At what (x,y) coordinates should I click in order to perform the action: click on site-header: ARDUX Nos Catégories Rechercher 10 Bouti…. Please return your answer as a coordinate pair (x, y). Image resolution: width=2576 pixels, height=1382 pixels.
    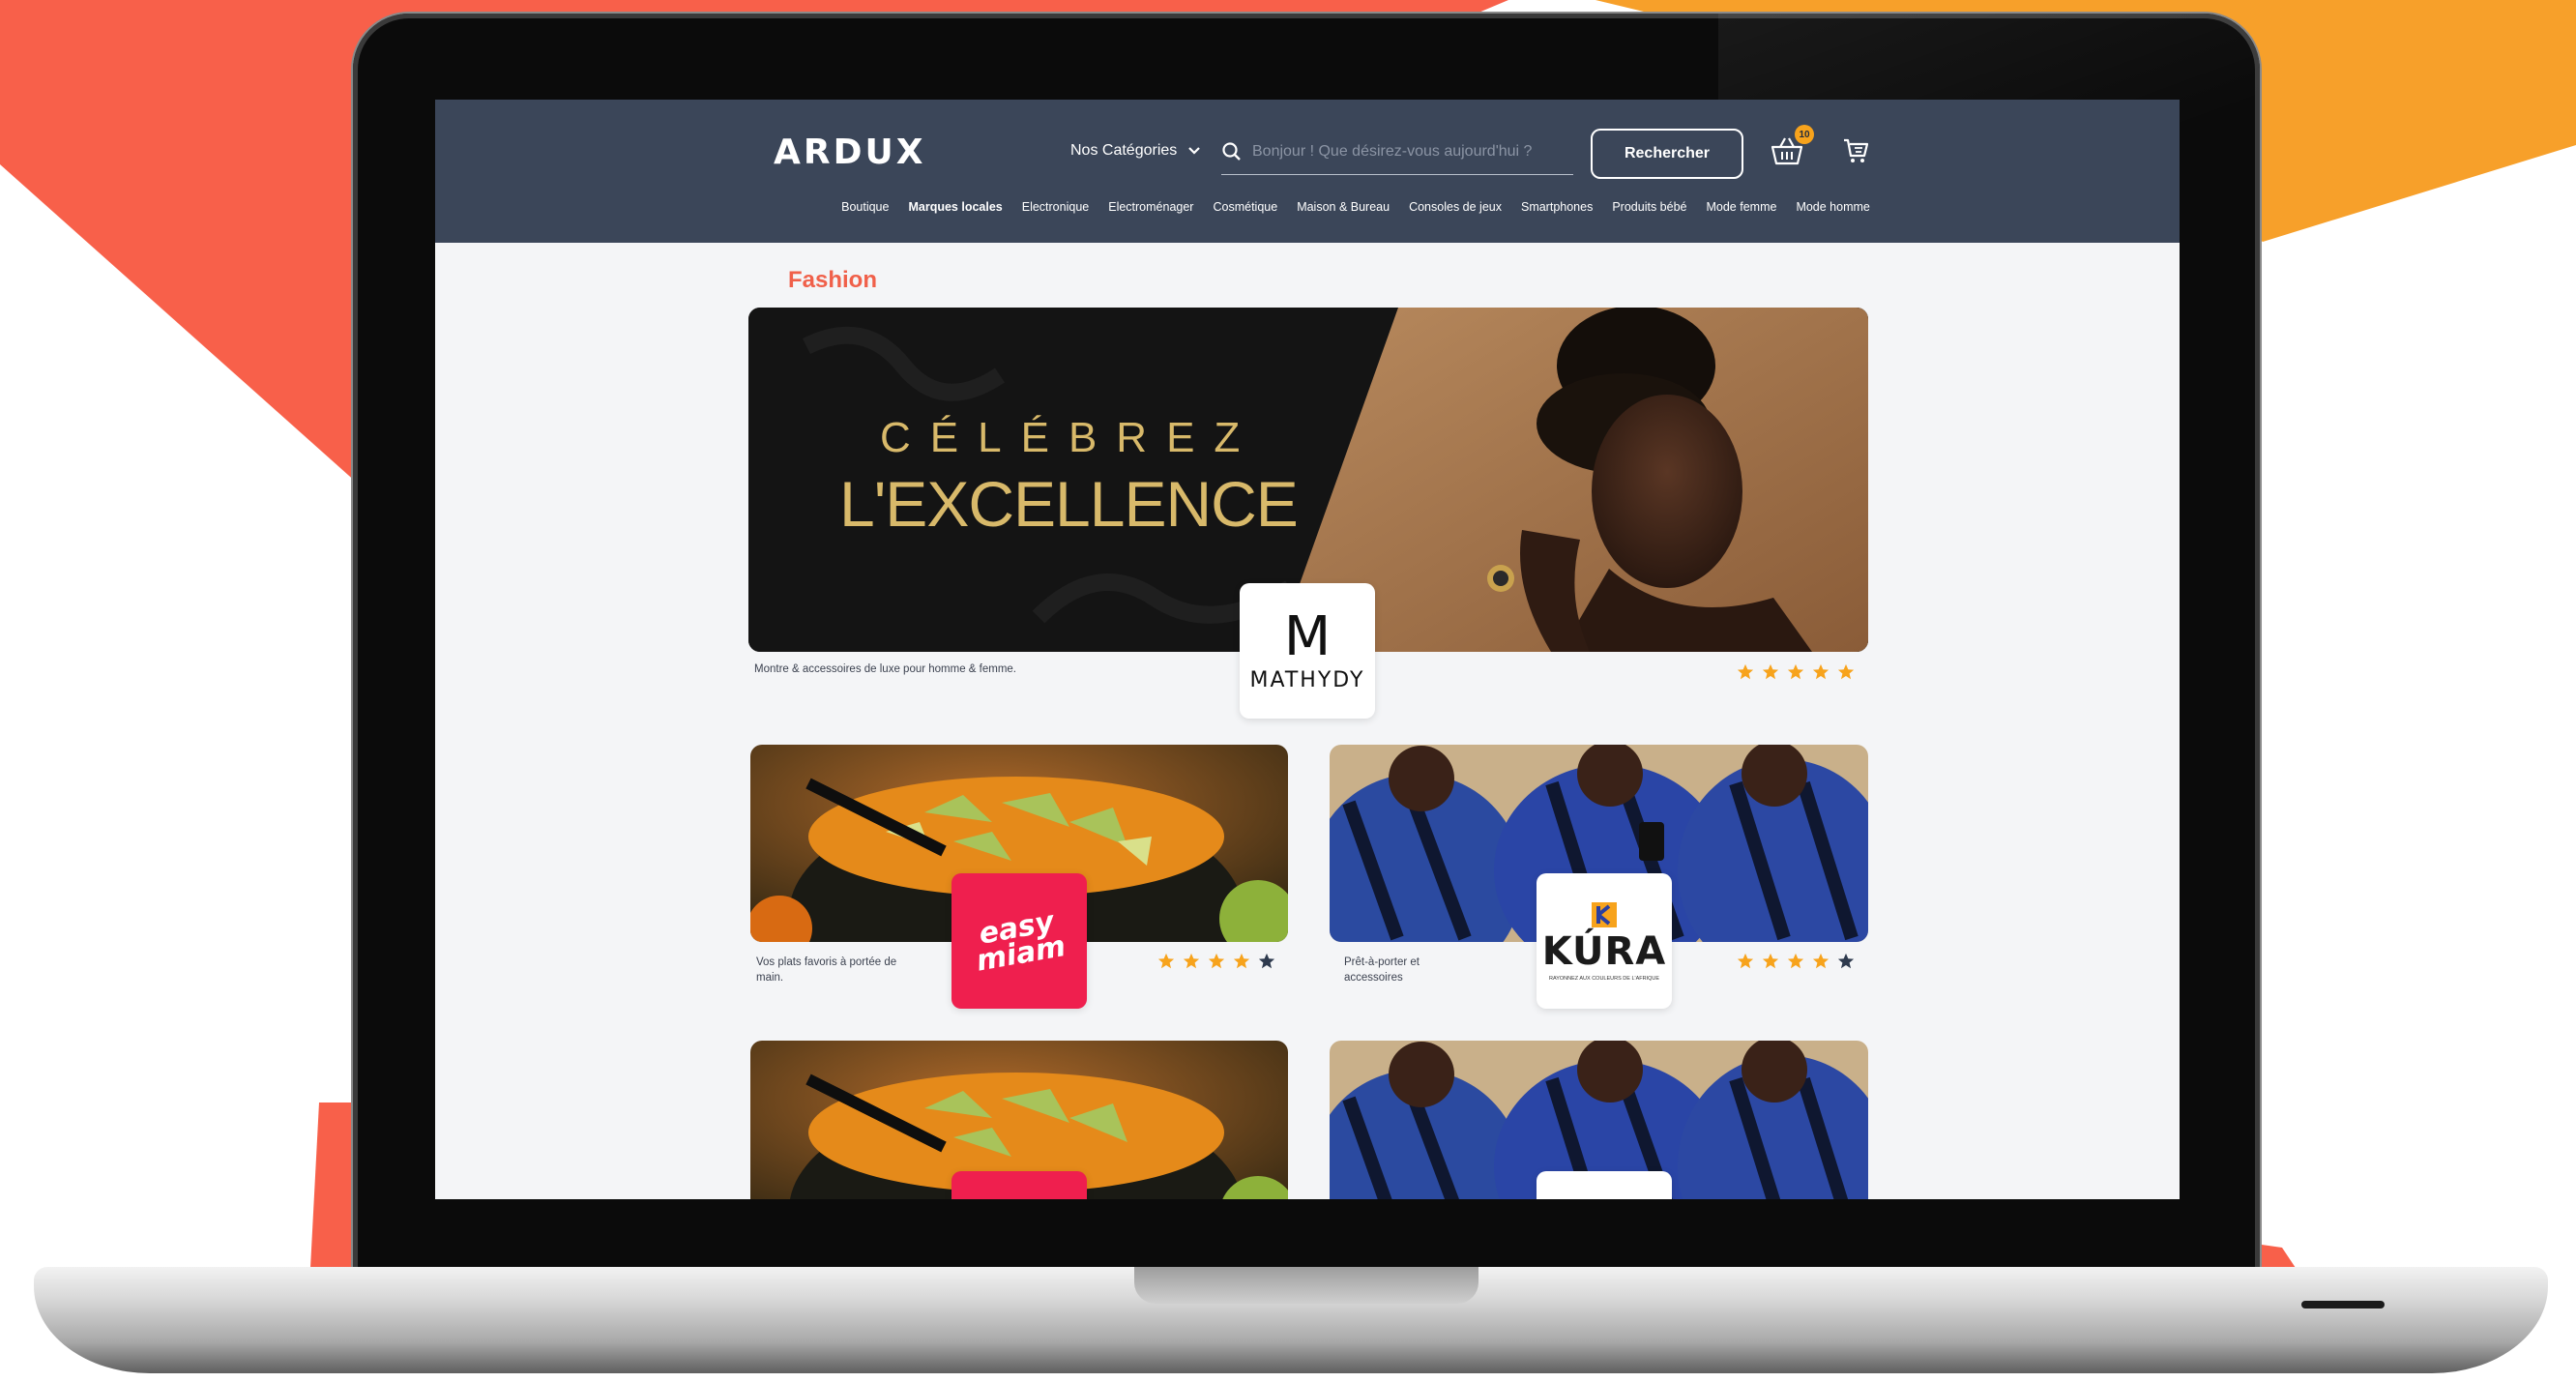
    Looking at the image, I should click on (1307, 171).